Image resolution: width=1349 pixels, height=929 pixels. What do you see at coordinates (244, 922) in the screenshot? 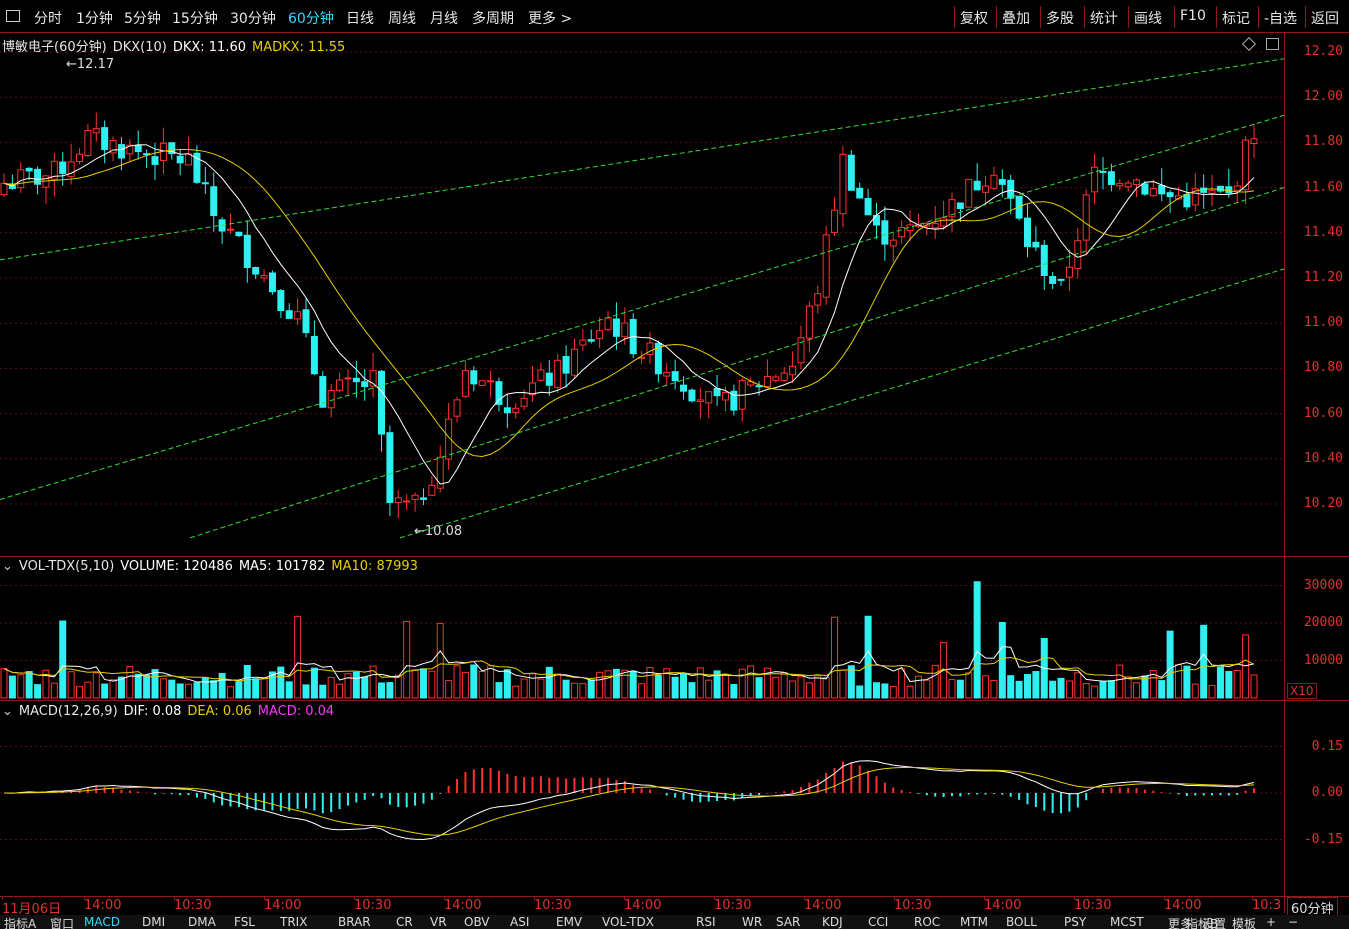
I see `indicator-tab-5: FSL` at bounding box center [244, 922].